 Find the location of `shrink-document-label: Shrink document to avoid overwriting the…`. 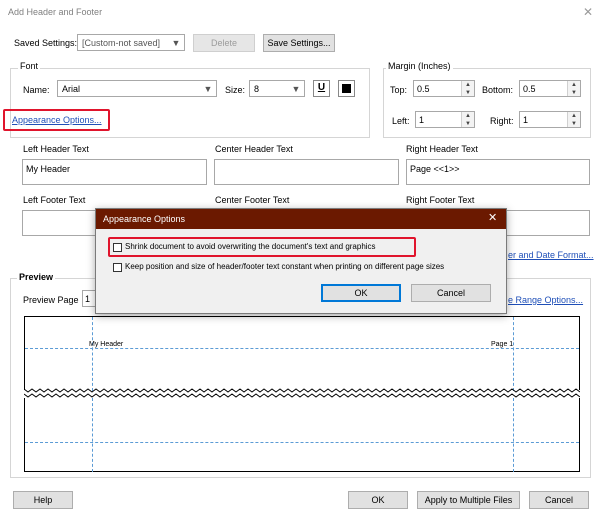

shrink-document-label: Shrink document to avoid overwriting the… is located at coordinates (250, 246).